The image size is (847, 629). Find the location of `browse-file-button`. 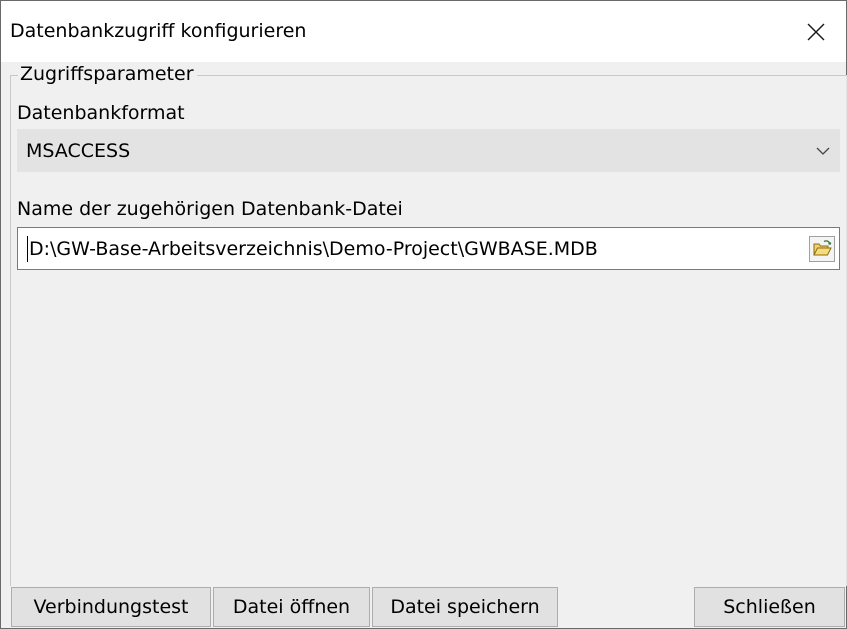

browse-file-button is located at coordinates (822, 249).